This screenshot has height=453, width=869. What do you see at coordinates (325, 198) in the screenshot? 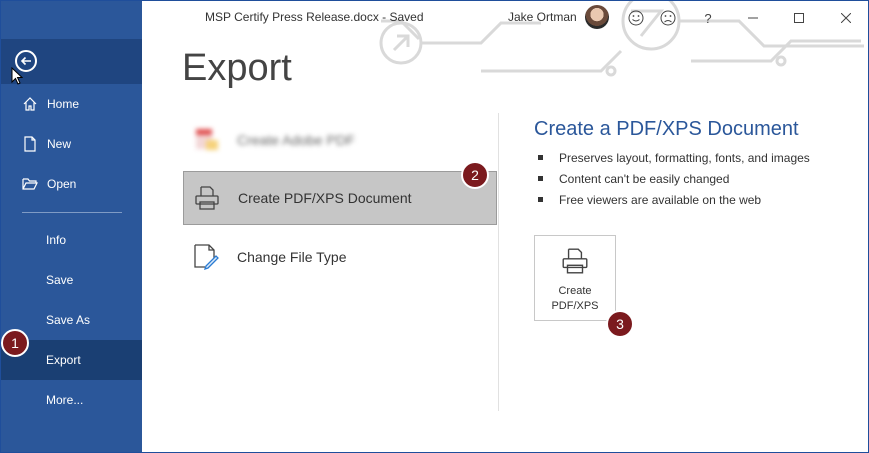
I see `export-option-label: Create PDF/XPS Document` at bounding box center [325, 198].